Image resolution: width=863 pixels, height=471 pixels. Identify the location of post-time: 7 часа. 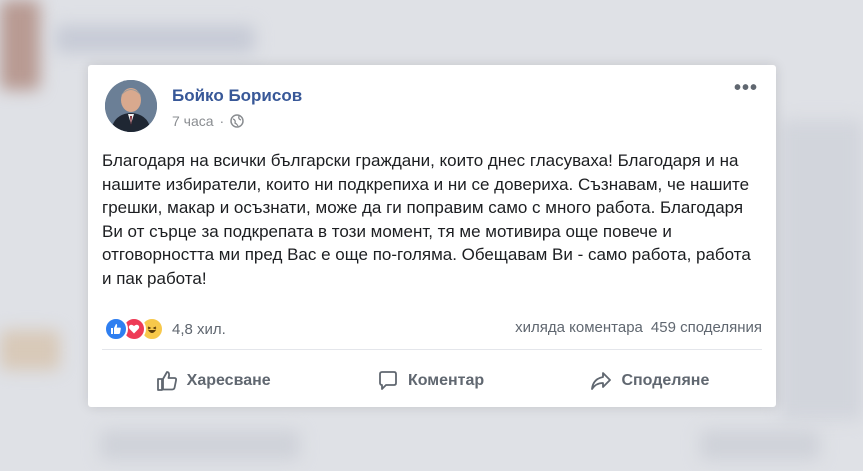
(193, 121).